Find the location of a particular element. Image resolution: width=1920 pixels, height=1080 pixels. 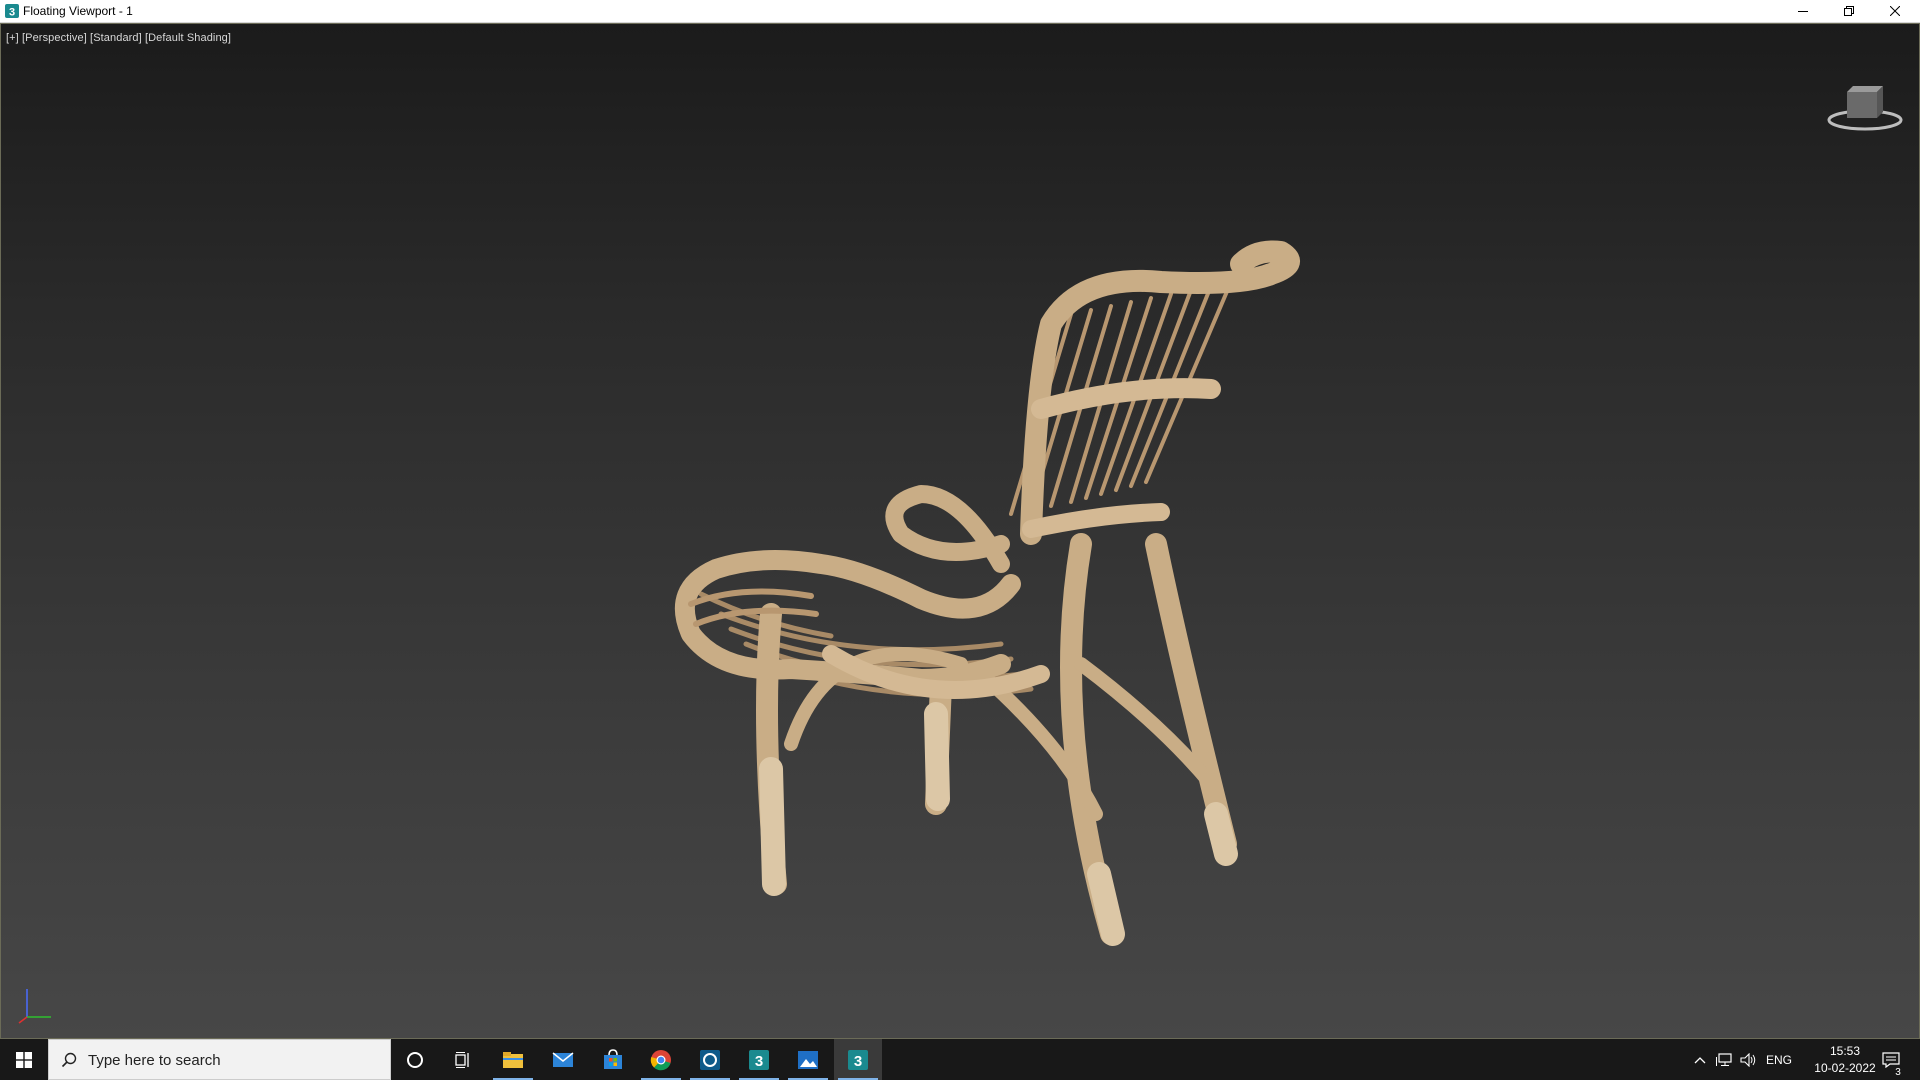

close-button is located at coordinates (1895, 11).